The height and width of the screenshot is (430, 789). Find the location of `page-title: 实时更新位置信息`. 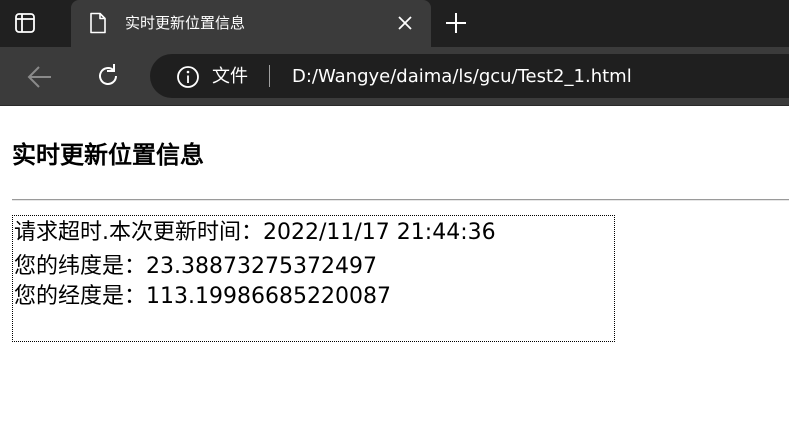

page-title: 实时更新位置信息 is located at coordinates (108, 155).